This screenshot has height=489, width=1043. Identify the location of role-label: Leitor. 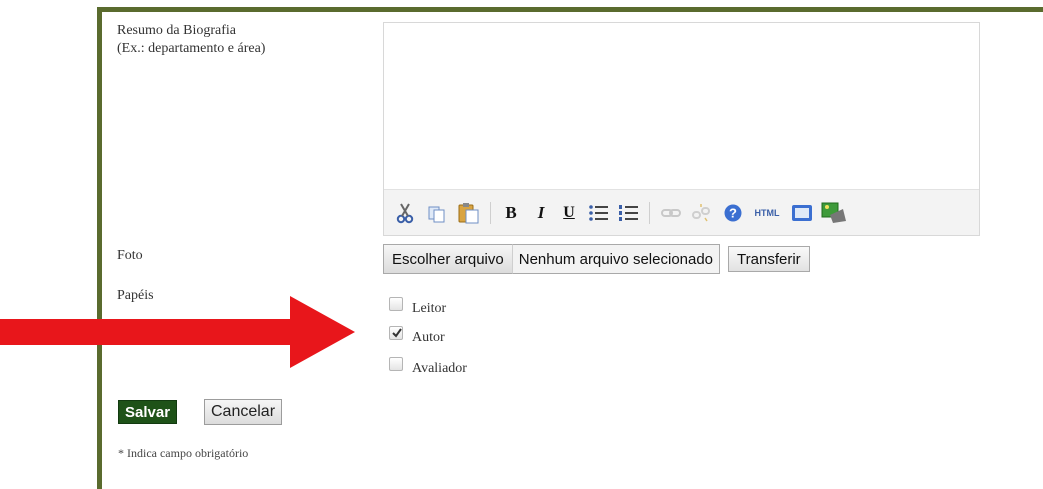
(429, 308).